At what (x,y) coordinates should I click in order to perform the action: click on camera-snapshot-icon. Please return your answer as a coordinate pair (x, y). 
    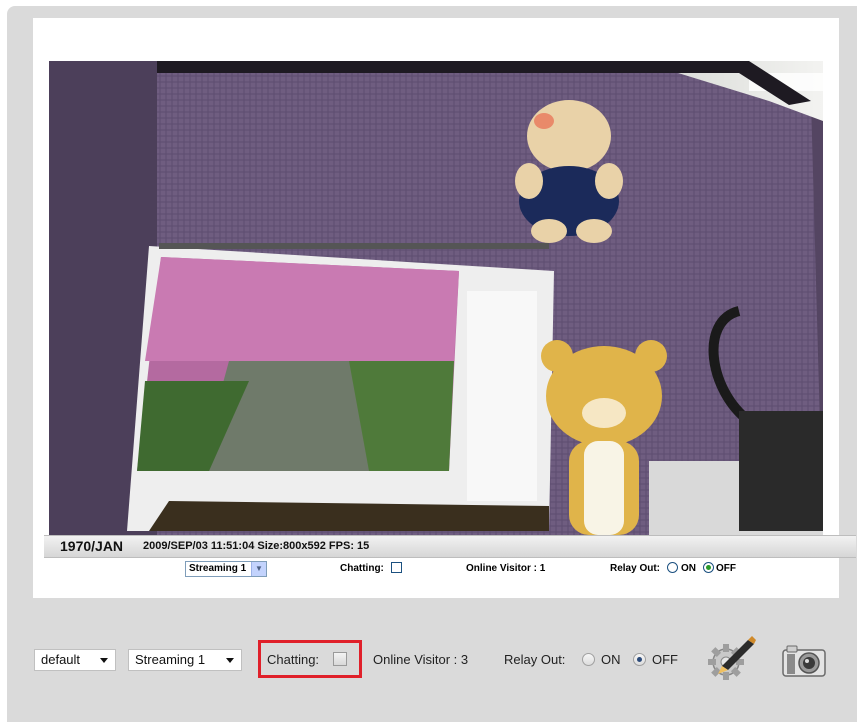
    Looking at the image, I should click on (804, 663).